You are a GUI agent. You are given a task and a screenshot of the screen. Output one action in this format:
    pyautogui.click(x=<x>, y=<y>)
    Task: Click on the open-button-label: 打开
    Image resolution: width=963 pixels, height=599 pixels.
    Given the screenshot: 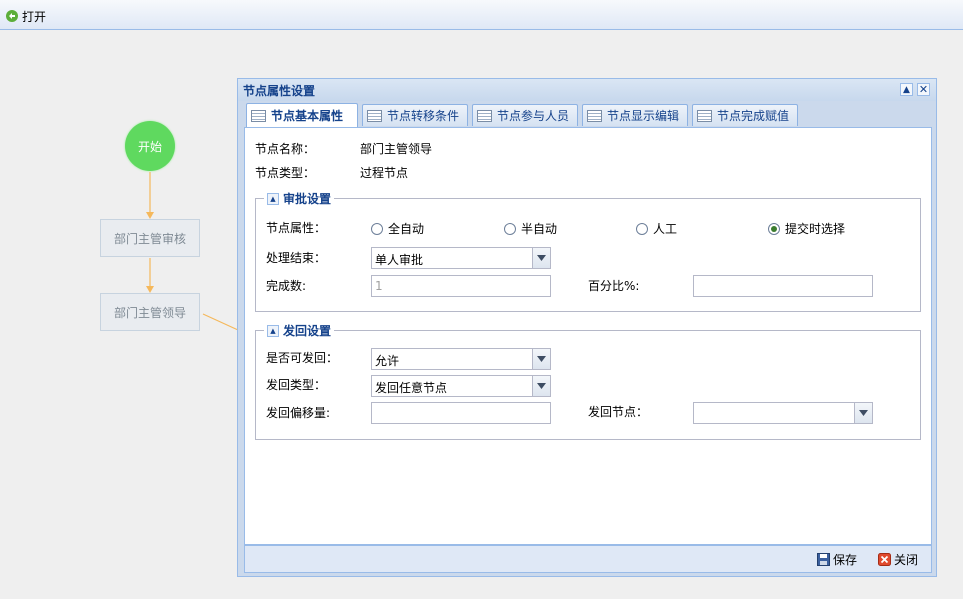 What is the action you would take?
    pyautogui.click(x=34, y=16)
    